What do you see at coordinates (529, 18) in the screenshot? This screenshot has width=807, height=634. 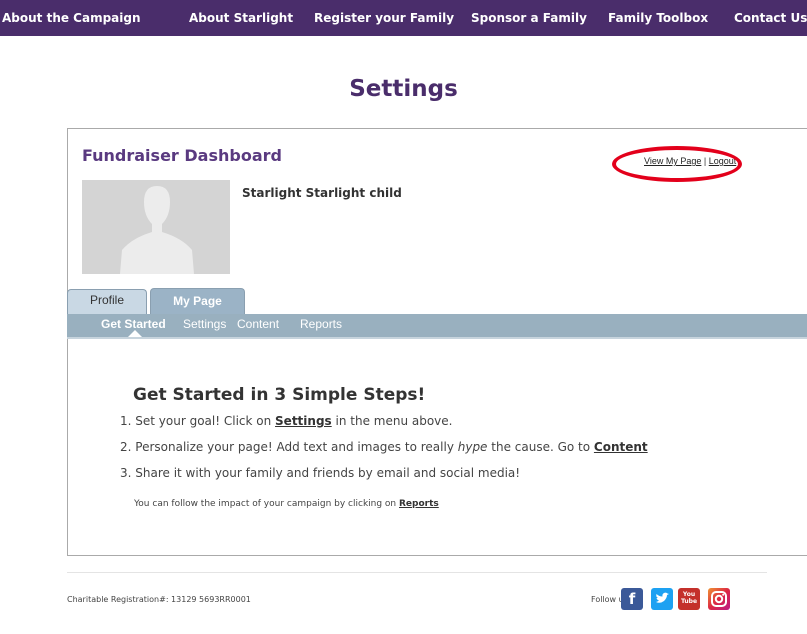 I see `nav-sponsor-family: Sponsor a Family` at bounding box center [529, 18].